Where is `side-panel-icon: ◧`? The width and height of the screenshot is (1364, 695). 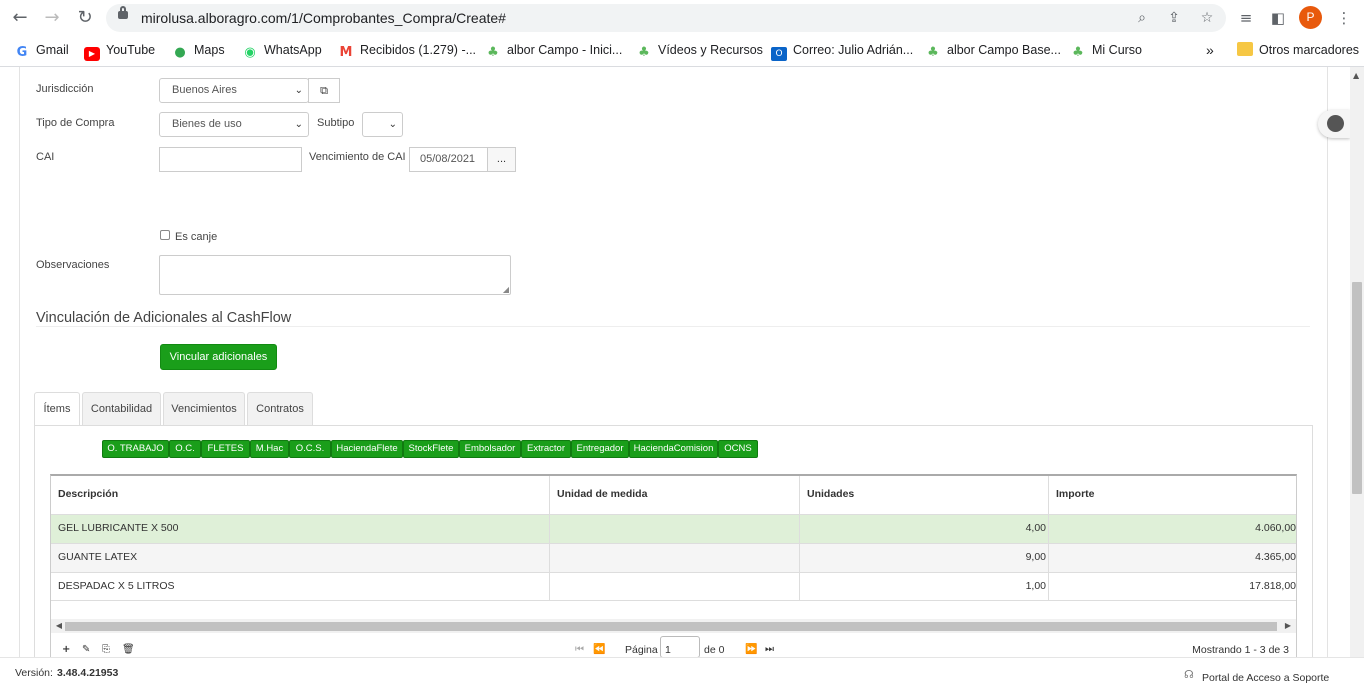
side-panel-icon: ◧ is located at coordinates (1278, 18).